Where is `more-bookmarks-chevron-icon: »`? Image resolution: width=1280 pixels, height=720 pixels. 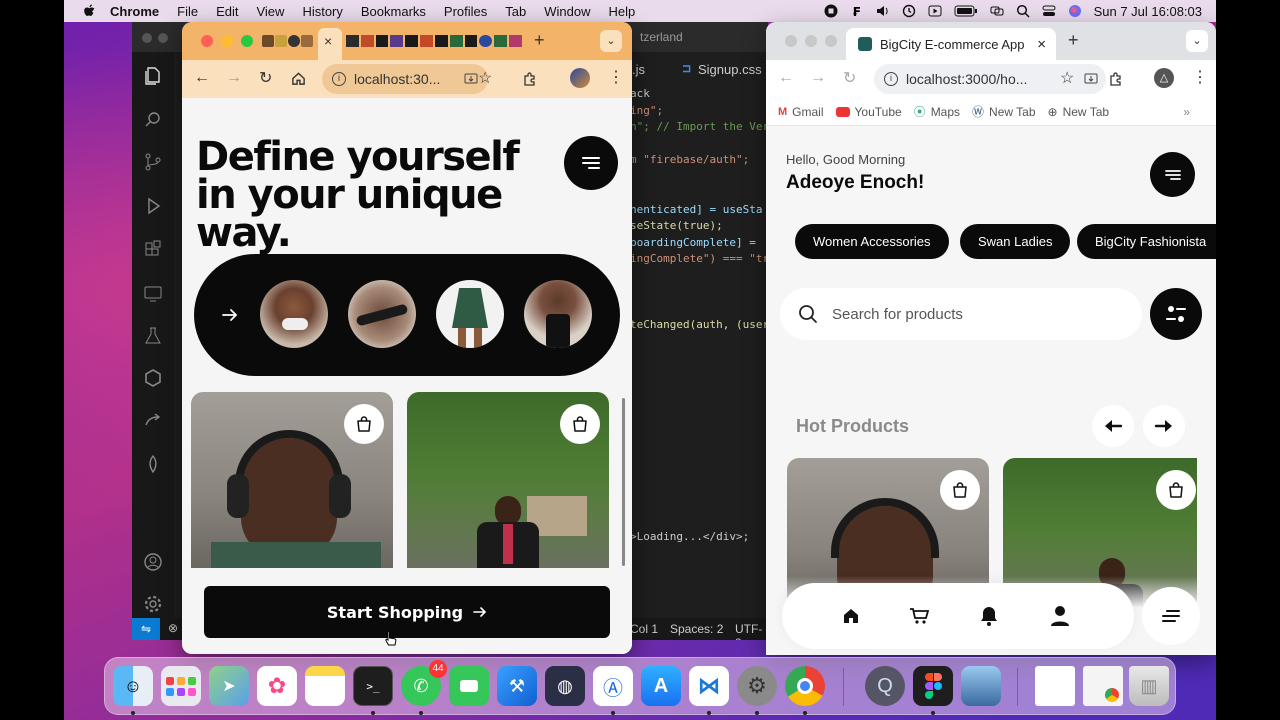 more-bookmarks-chevron-icon: » is located at coordinates (1186, 112).